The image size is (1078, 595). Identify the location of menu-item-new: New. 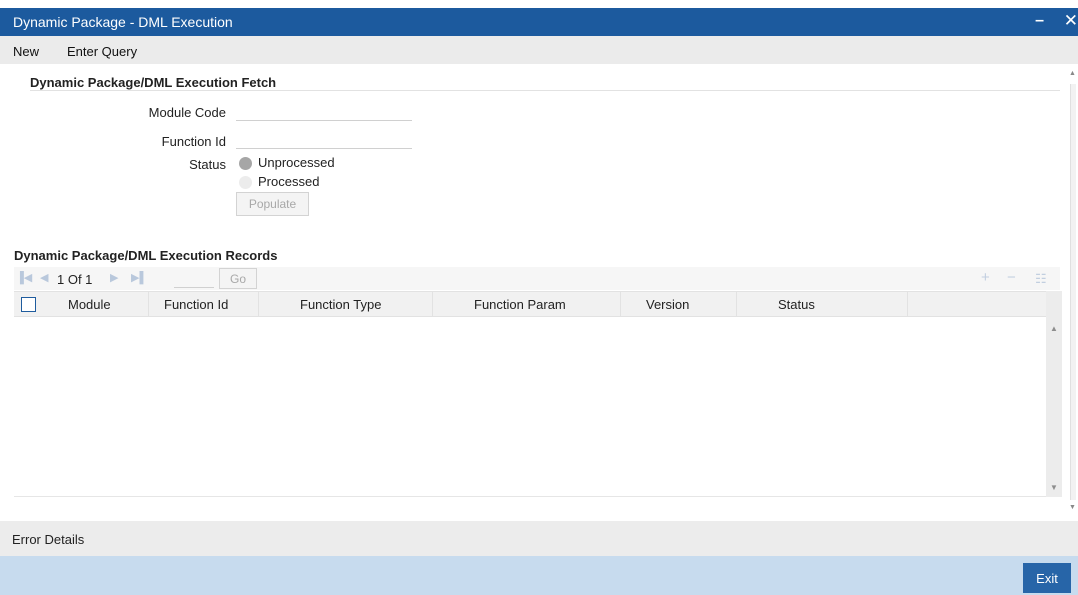
(26, 51).